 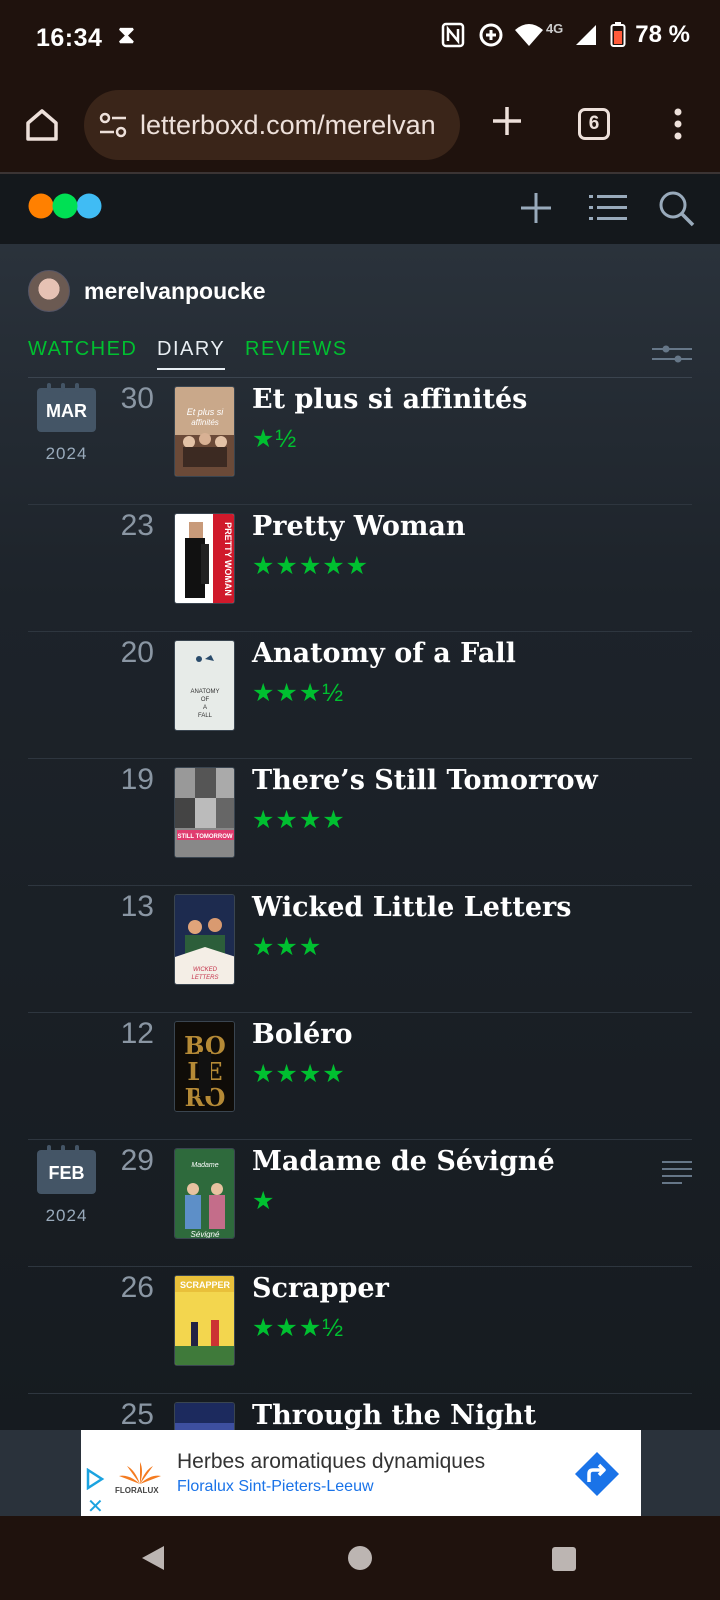 What do you see at coordinates (359, 526) in the screenshot?
I see `film-title: Pretty Woman` at bounding box center [359, 526].